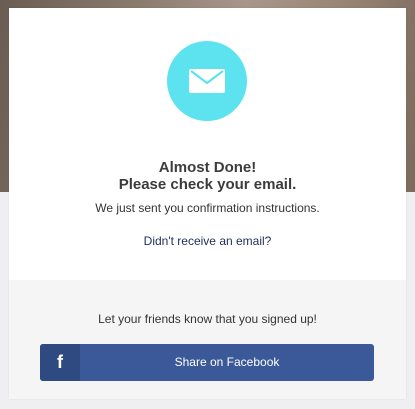 Image resolution: width=415 pixels, height=409 pixels. I want to click on facebook-icon: f, so click(60, 362).